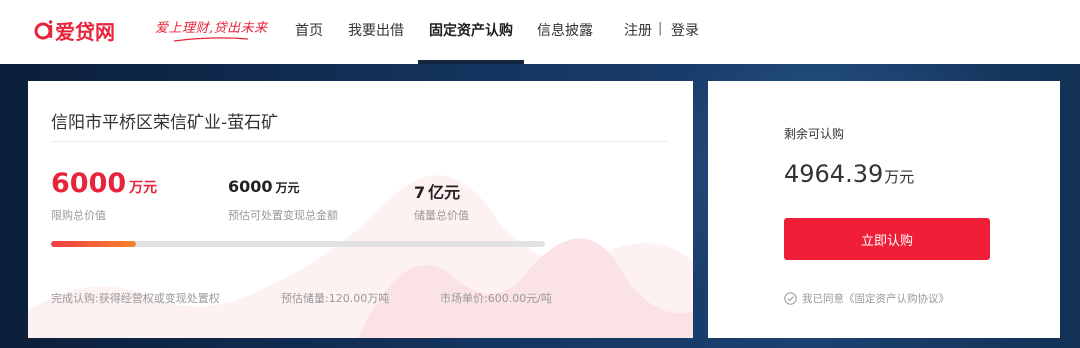 The height and width of the screenshot is (348, 1080). I want to click on slogan: 爱上理财,贷出未来, so click(211, 28).